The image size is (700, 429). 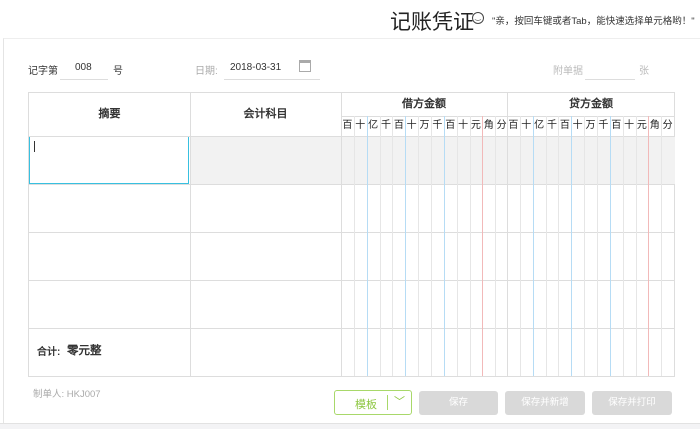 What do you see at coordinates (568, 71) in the screenshot?
I see `attachment-label: 附单据` at bounding box center [568, 71].